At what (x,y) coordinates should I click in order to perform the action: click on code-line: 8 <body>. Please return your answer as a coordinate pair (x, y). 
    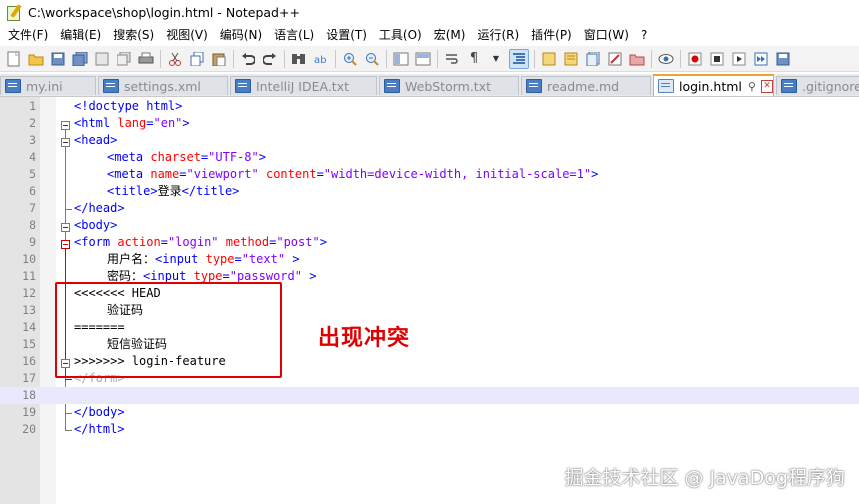
    Looking at the image, I should click on (429, 225).